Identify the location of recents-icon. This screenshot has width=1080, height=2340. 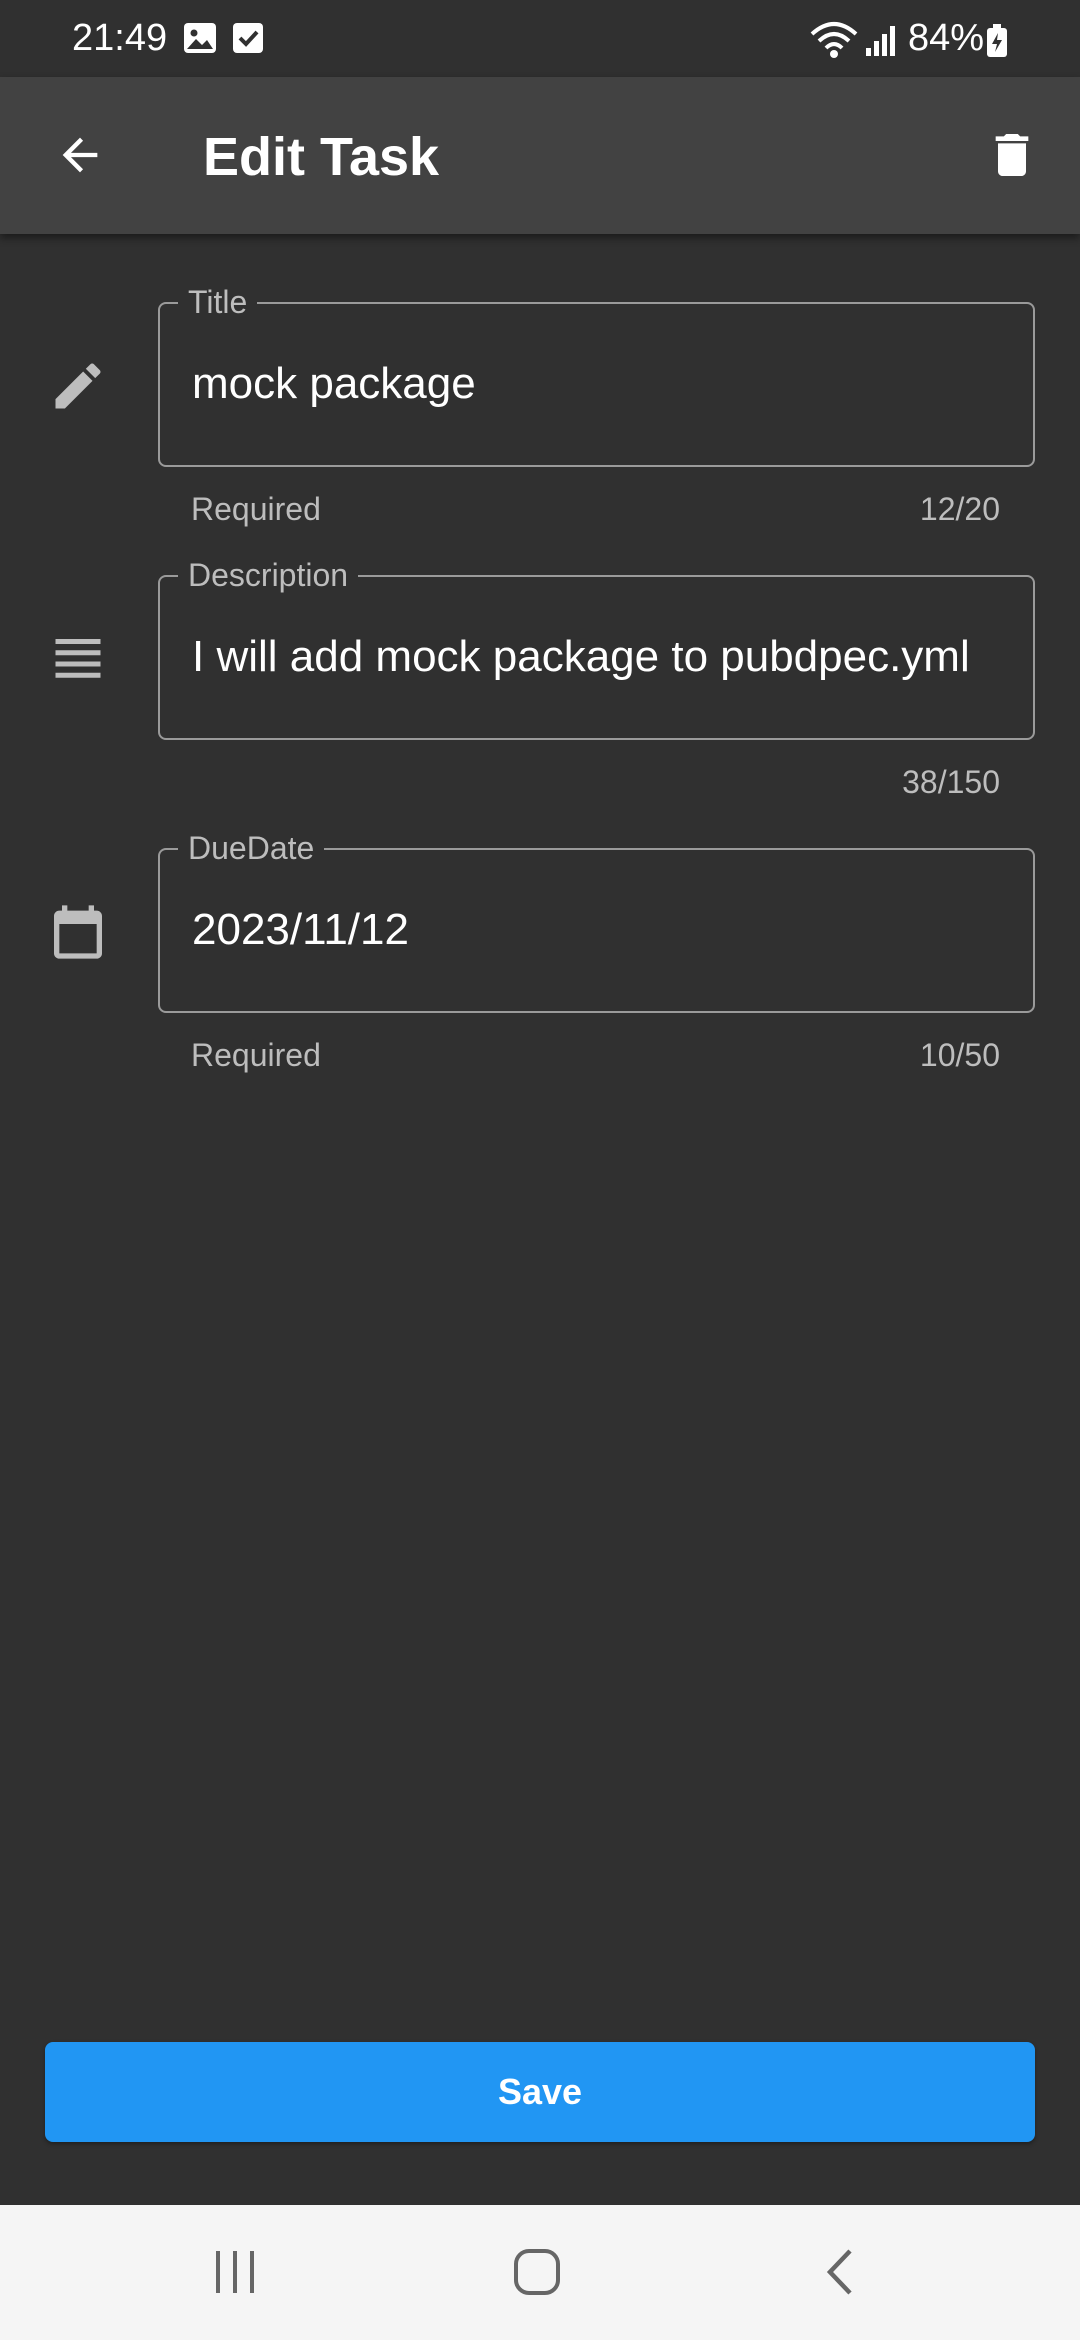
(235, 2272).